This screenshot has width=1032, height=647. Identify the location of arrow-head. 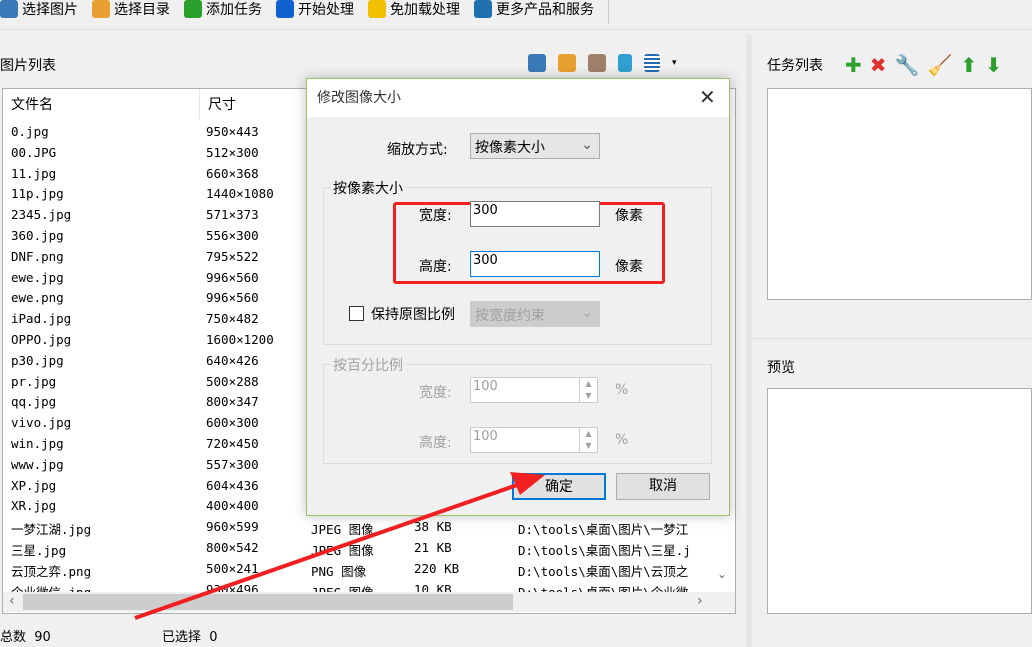
(527, 483).